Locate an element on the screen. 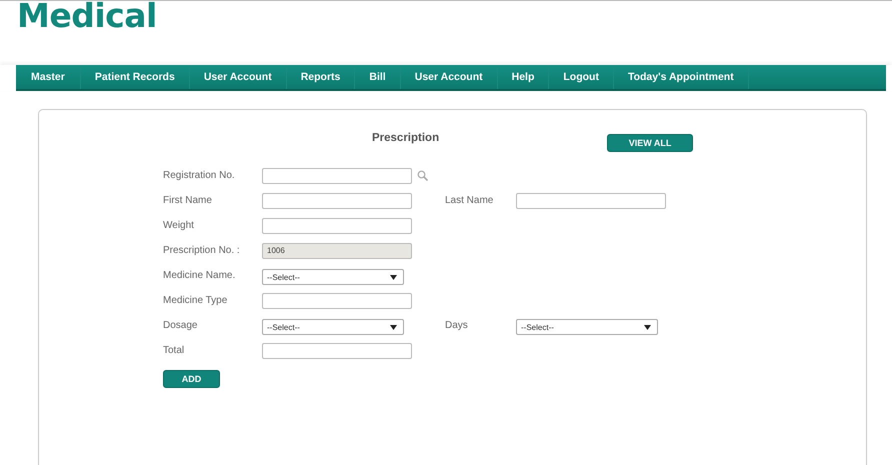  field-label: Weight is located at coordinates (179, 226).